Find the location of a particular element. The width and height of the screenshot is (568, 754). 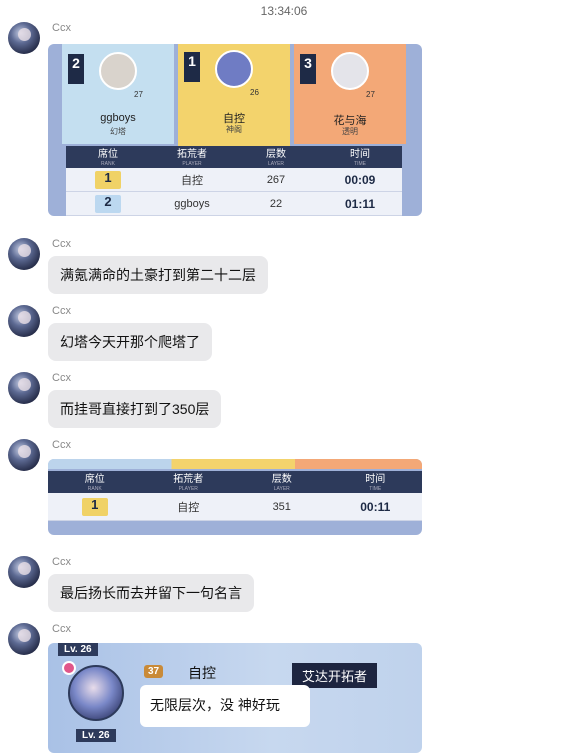

podium-second: 2 27 ggboys 幻塔 is located at coordinates (118, 94).